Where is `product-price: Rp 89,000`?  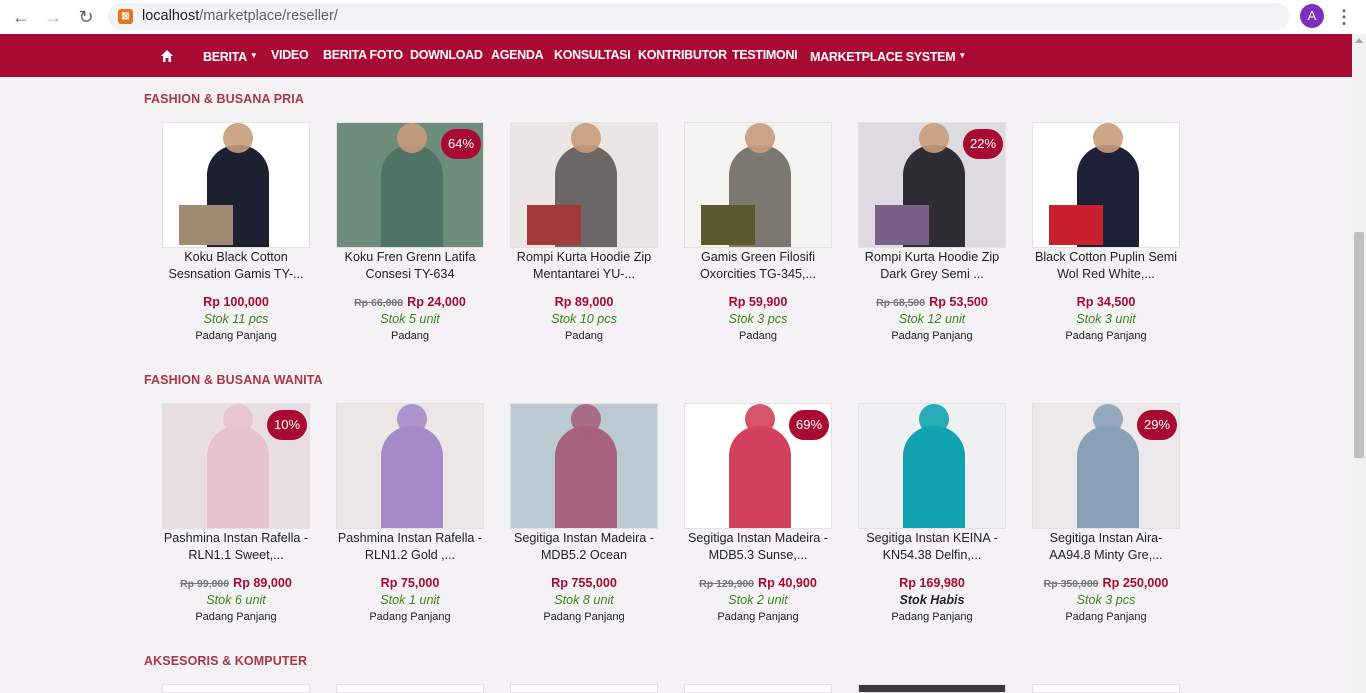
product-price: Rp 89,000 is located at coordinates (584, 303).